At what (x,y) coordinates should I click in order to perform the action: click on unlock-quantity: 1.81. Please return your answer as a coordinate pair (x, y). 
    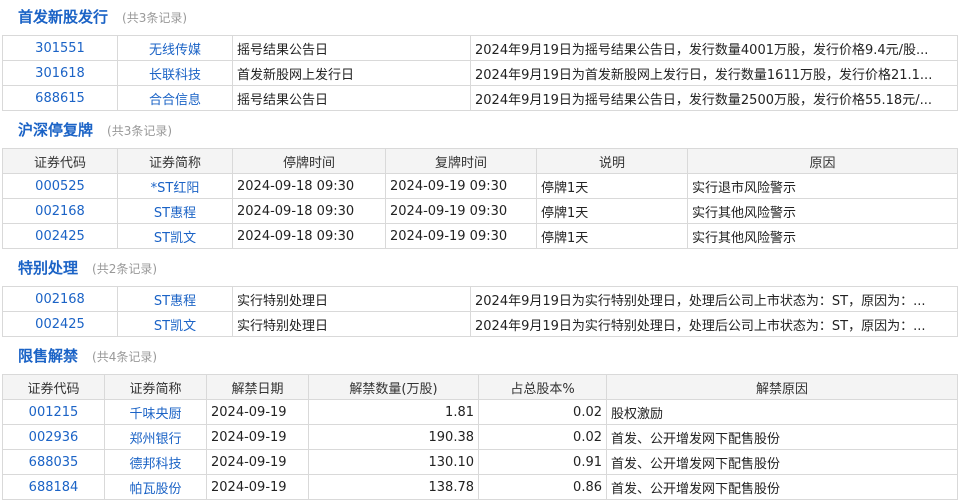
    Looking at the image, I should click on (393, 412).